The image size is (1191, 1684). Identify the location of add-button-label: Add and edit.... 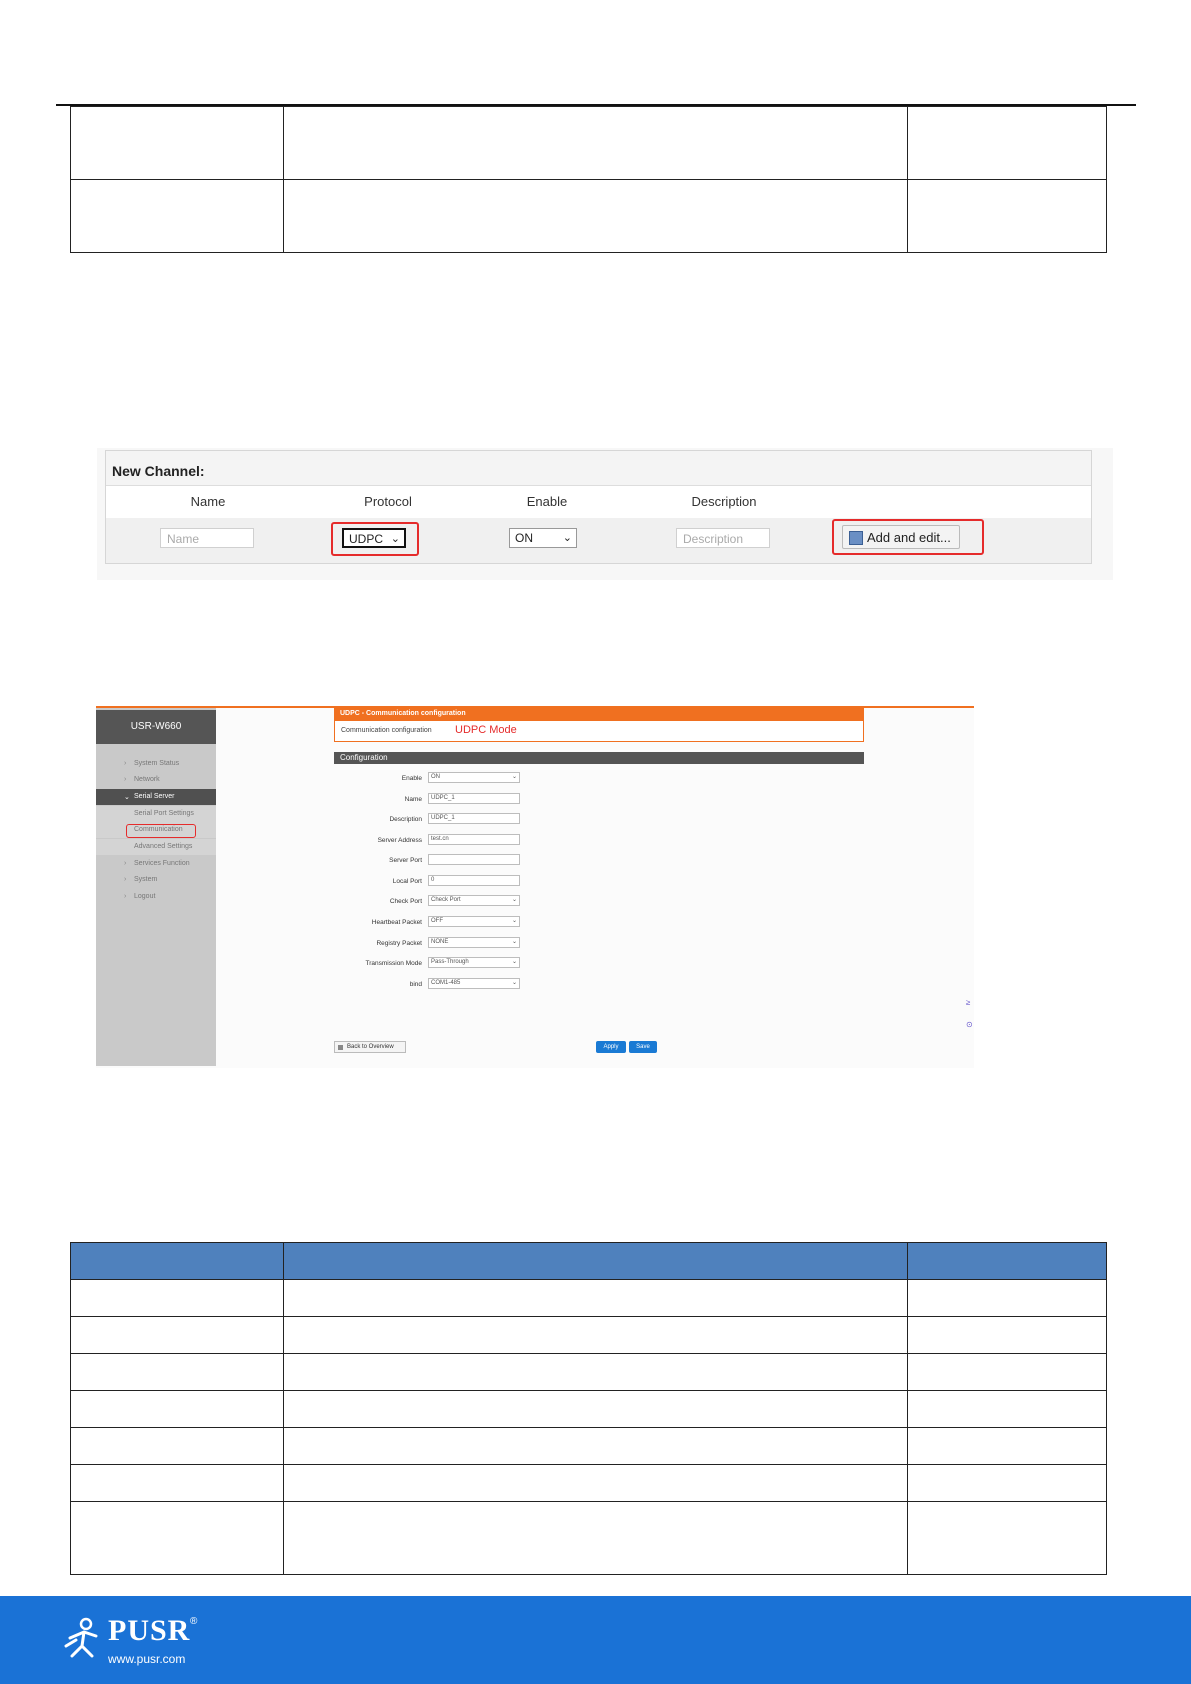
(909, 537).